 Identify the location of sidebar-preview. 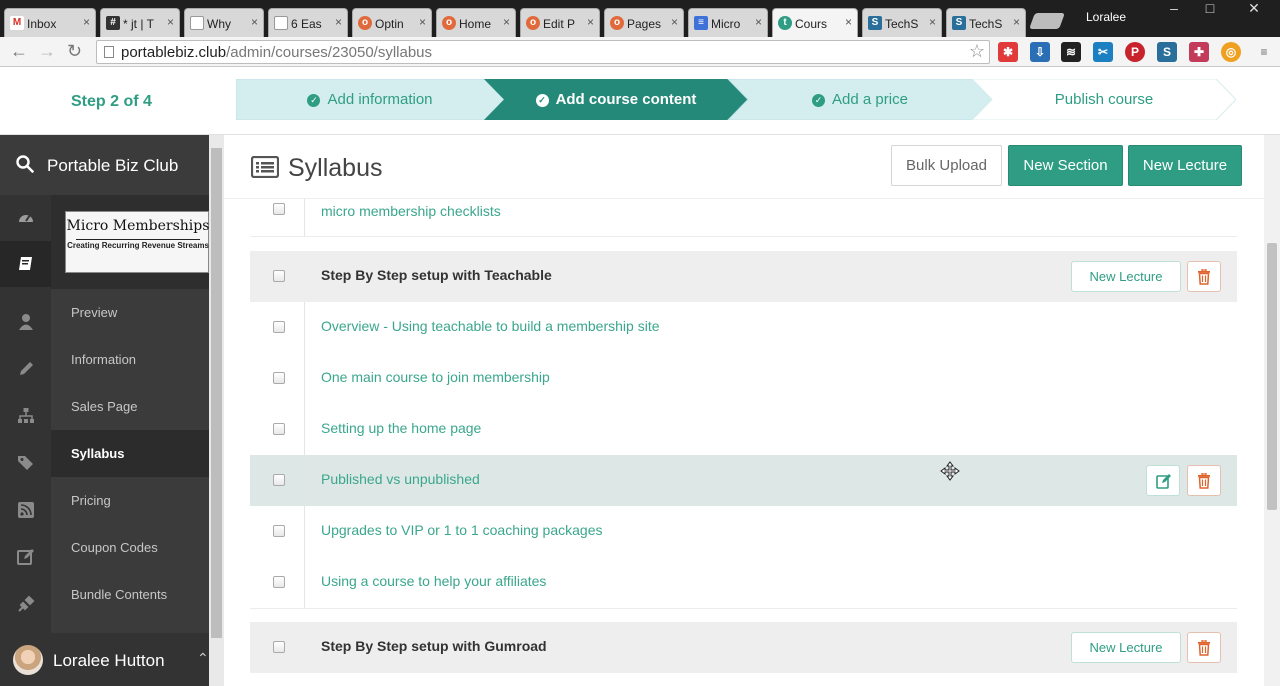
(25, 322).